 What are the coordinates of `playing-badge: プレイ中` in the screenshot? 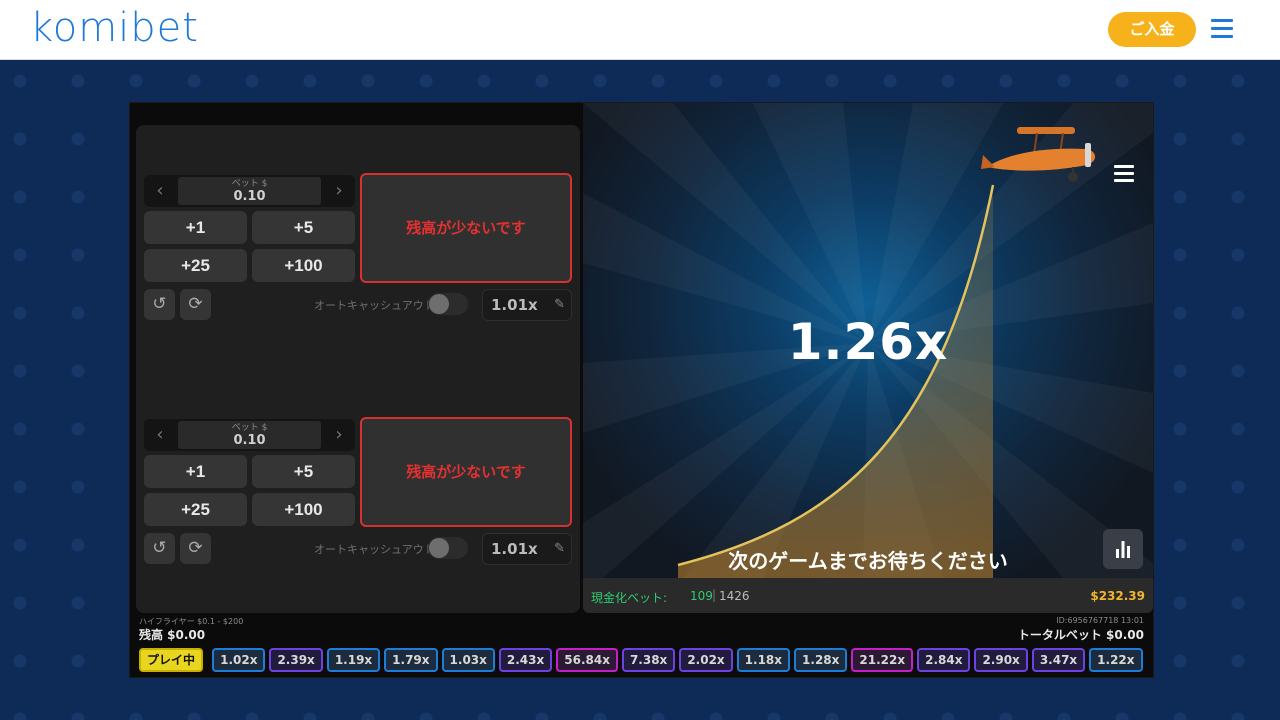 It's located at (171, 660).